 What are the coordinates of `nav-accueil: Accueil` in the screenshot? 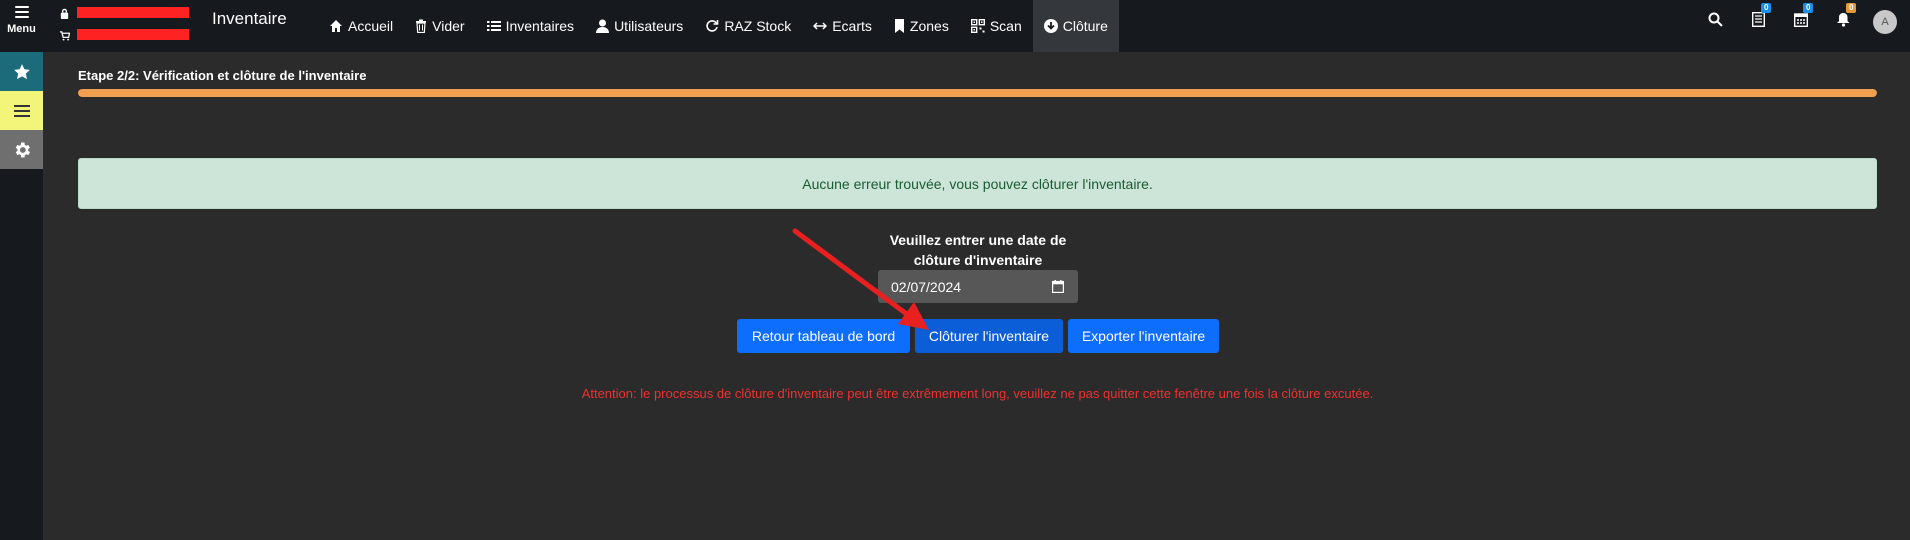 It's located at (361, 26).